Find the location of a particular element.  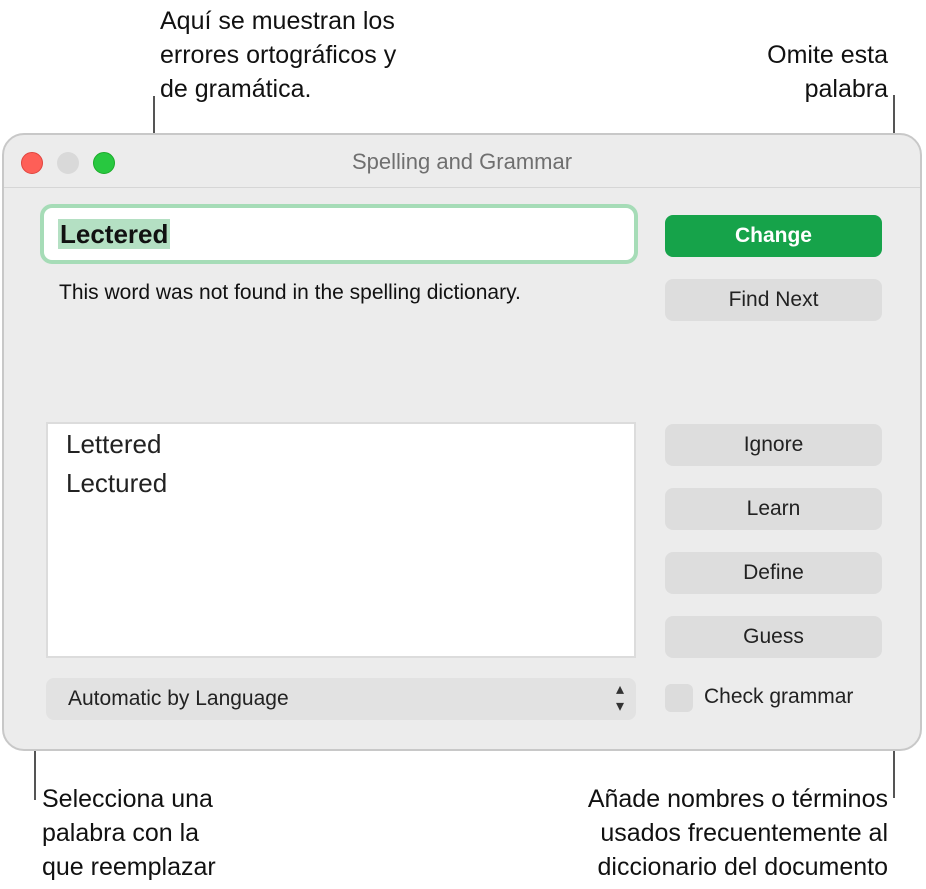

chevron-up-down-icon: ▴ ▾ is located at coordinates (619, 698).